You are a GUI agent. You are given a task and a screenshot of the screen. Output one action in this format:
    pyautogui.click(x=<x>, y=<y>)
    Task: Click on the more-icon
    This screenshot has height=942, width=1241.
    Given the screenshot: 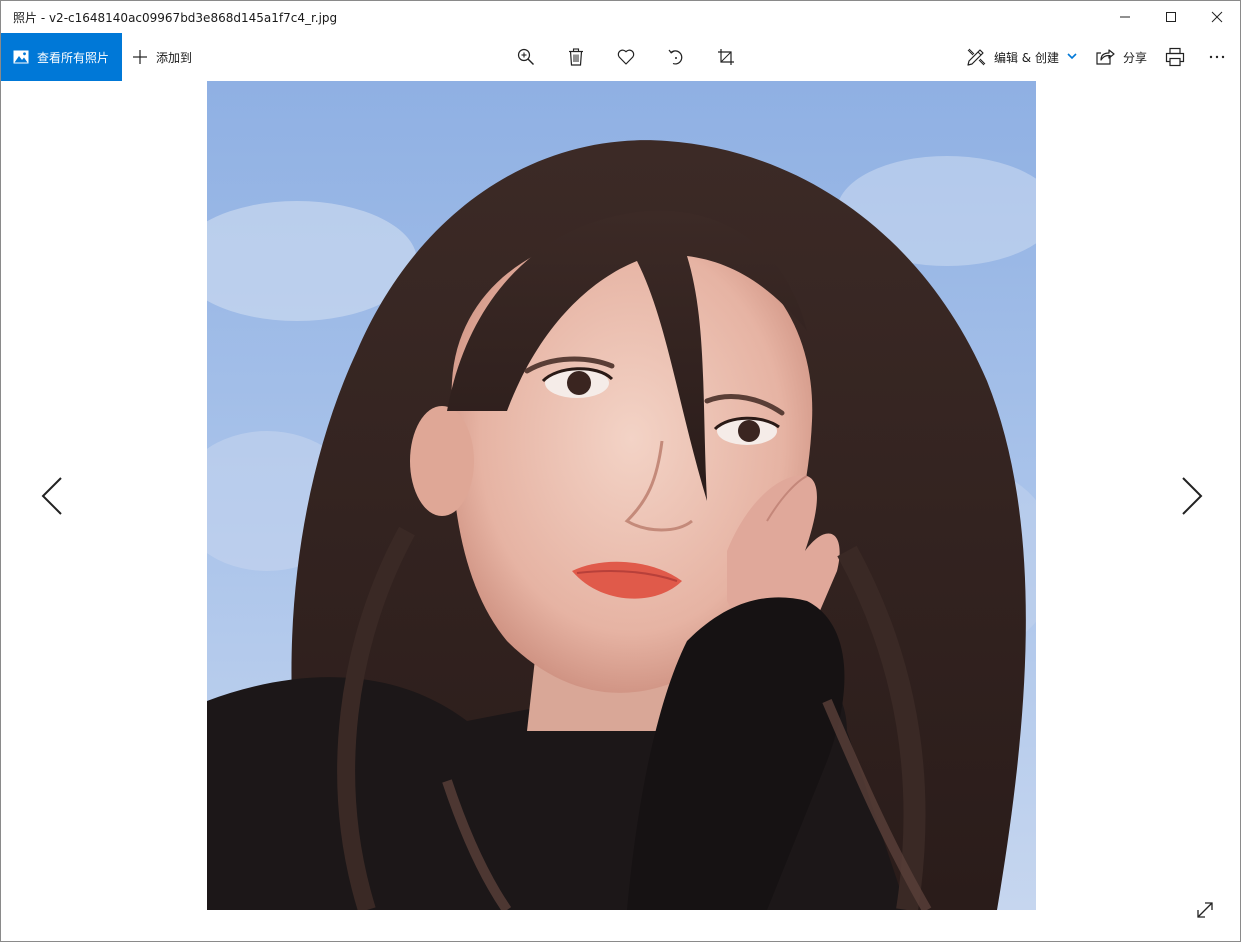 What is the action you would take?
    pyautogui.click(x=1217, y=57)
    